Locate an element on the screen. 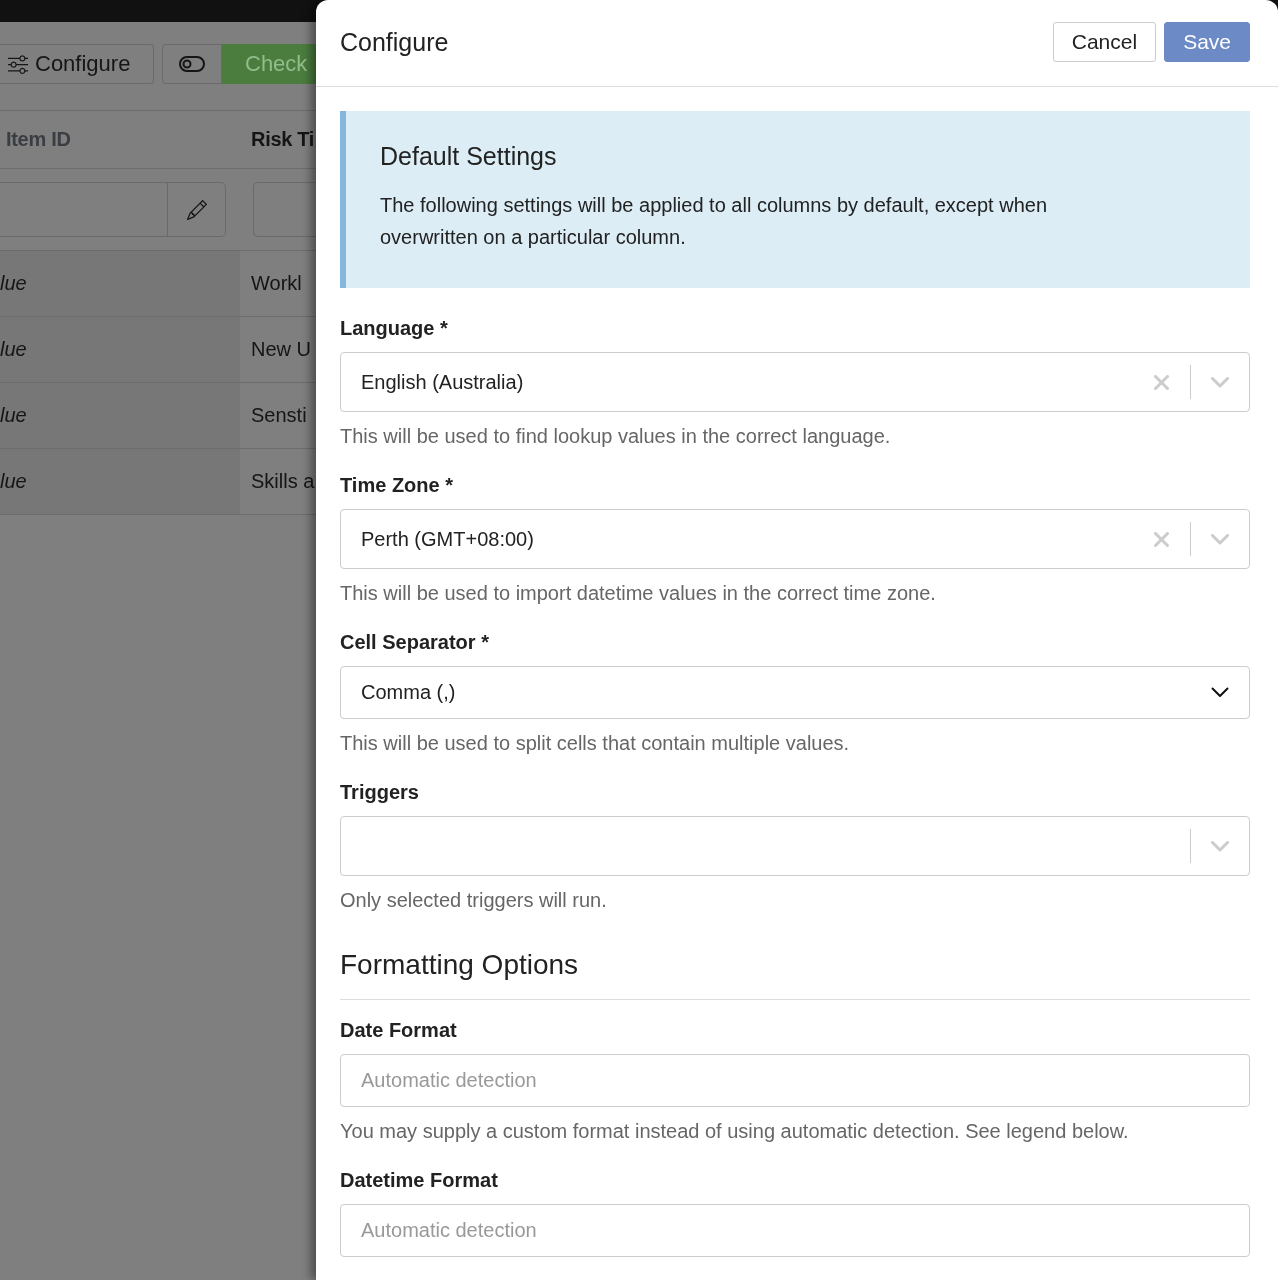 The image size is (1278, 1280). select-field is located at coordinates (795, 846).